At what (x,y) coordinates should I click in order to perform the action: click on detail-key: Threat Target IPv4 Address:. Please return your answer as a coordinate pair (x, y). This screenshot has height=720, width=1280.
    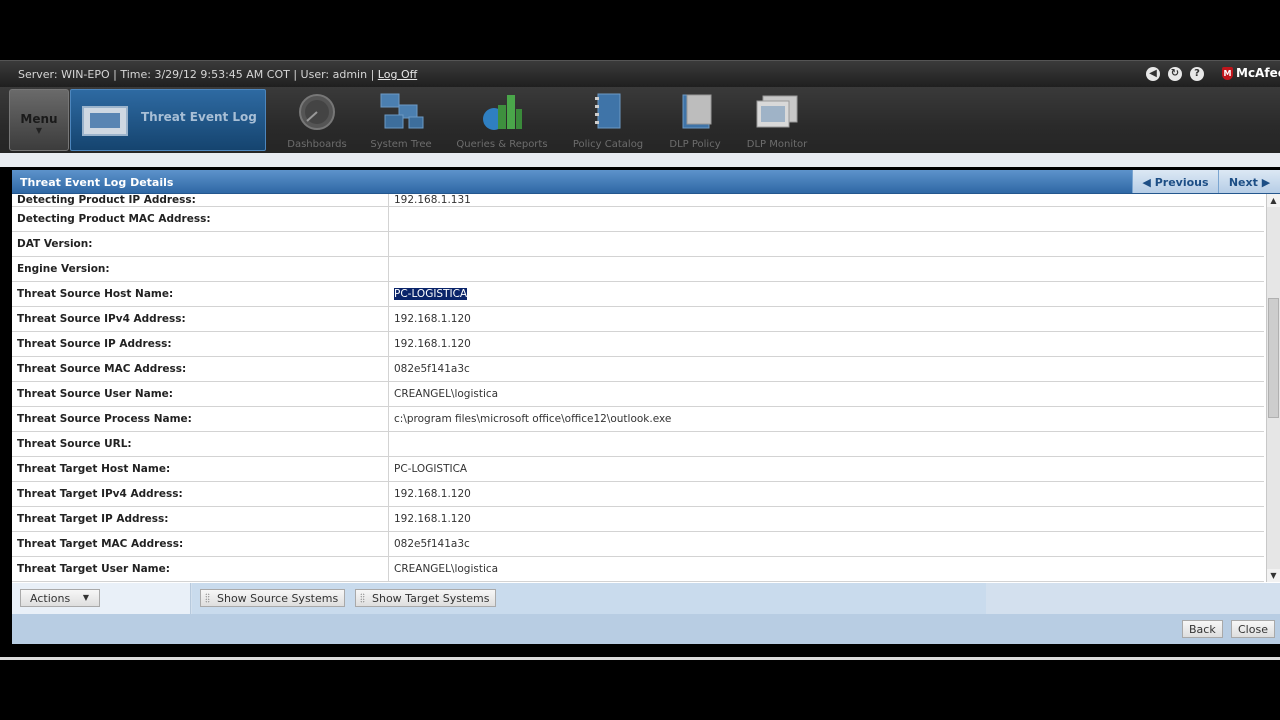
    Looking at the image, I should click on (200, 494).